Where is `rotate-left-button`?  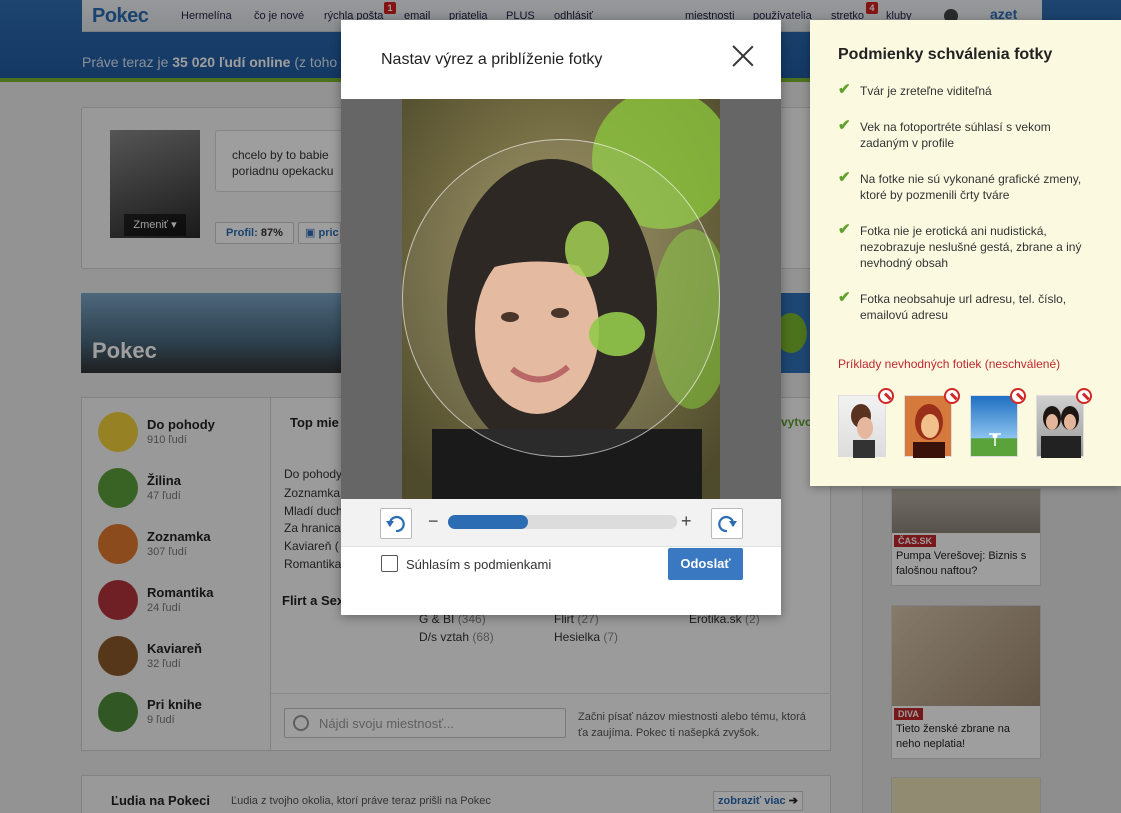
rotate-left-button is located at coordinates (396, 523).